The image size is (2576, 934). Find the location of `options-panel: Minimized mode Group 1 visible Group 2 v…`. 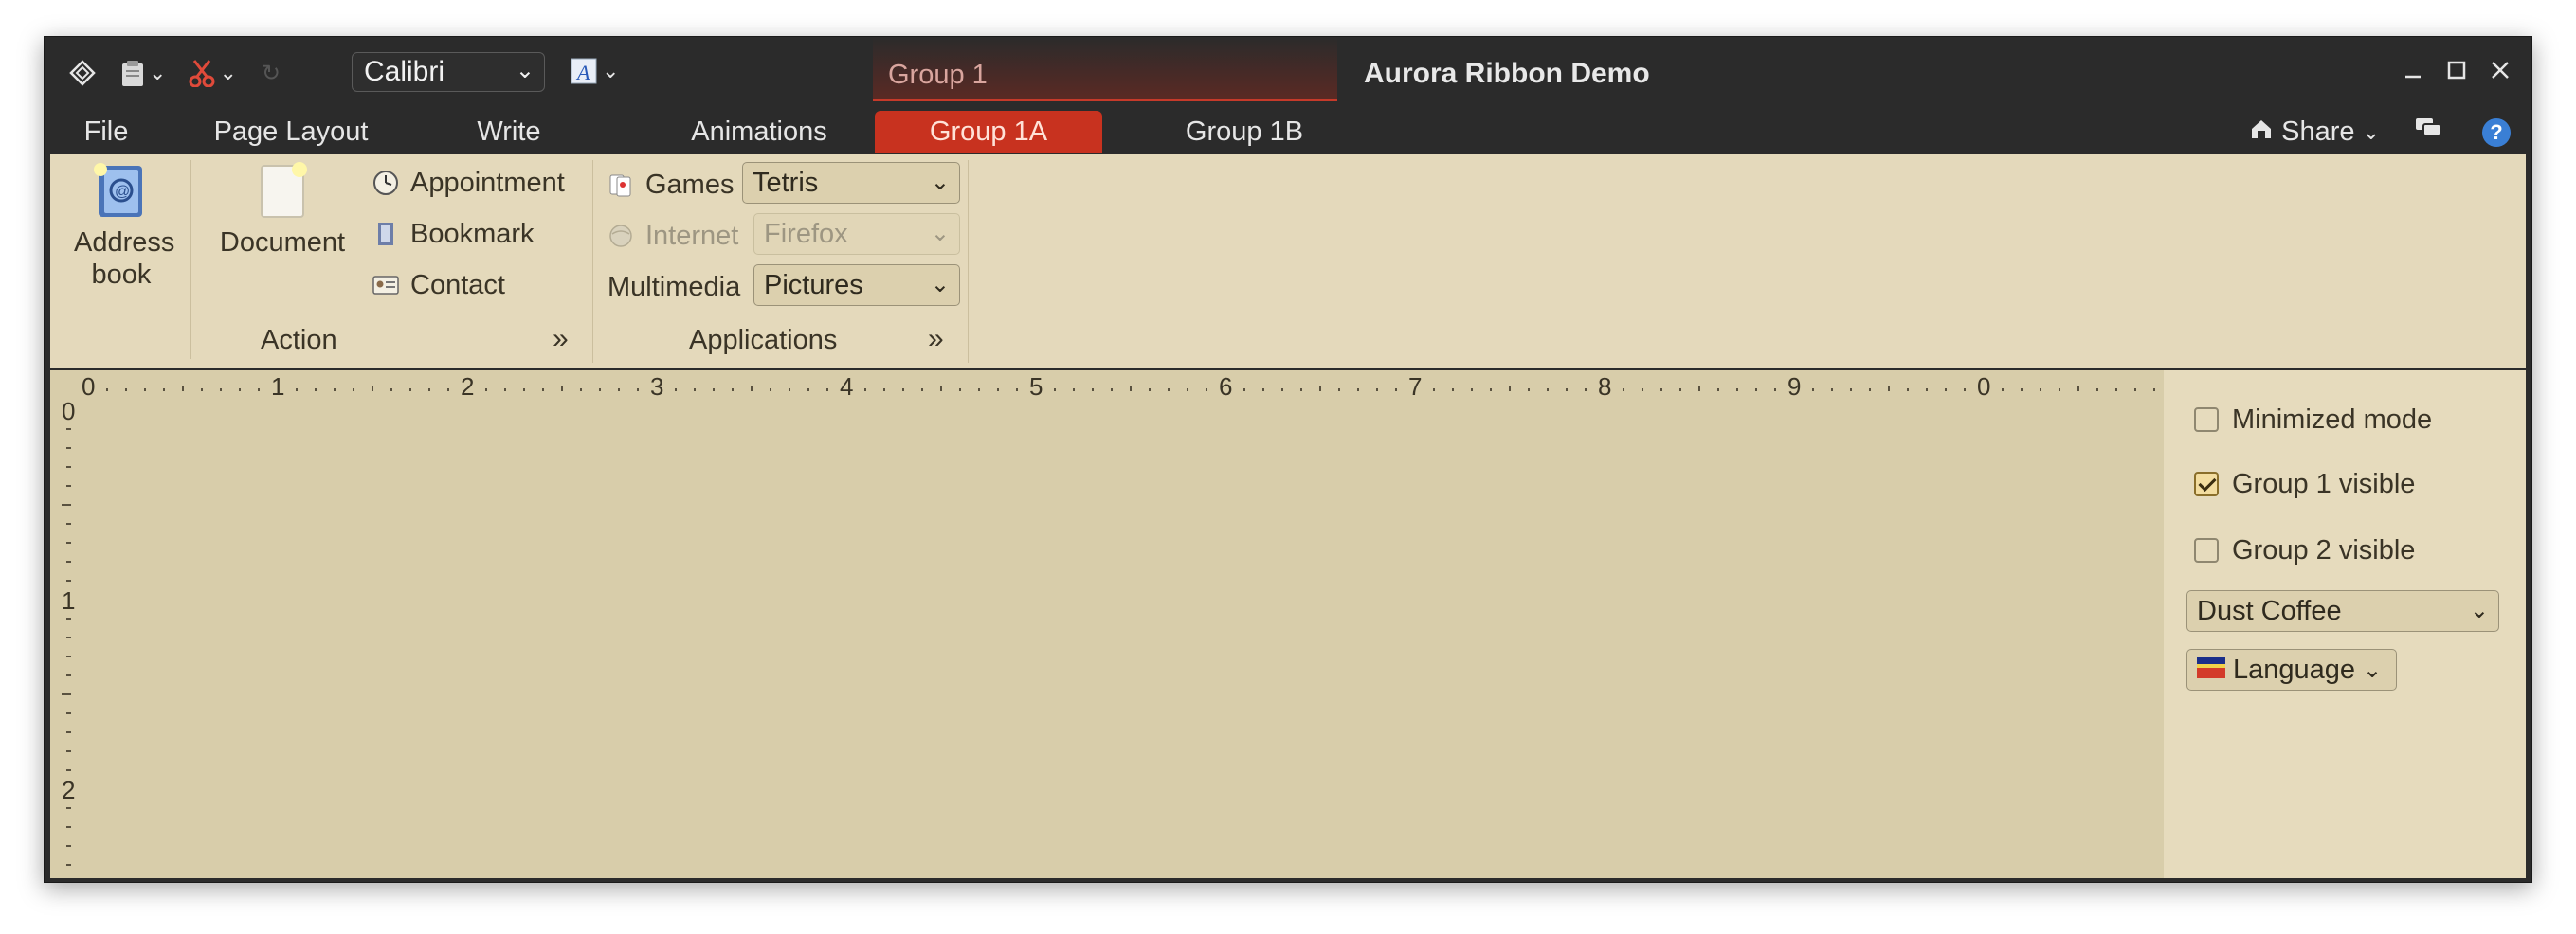

options-panel: Minimized mode Group 1 visible Group 2 v… is located at coordinates (2345, 624).